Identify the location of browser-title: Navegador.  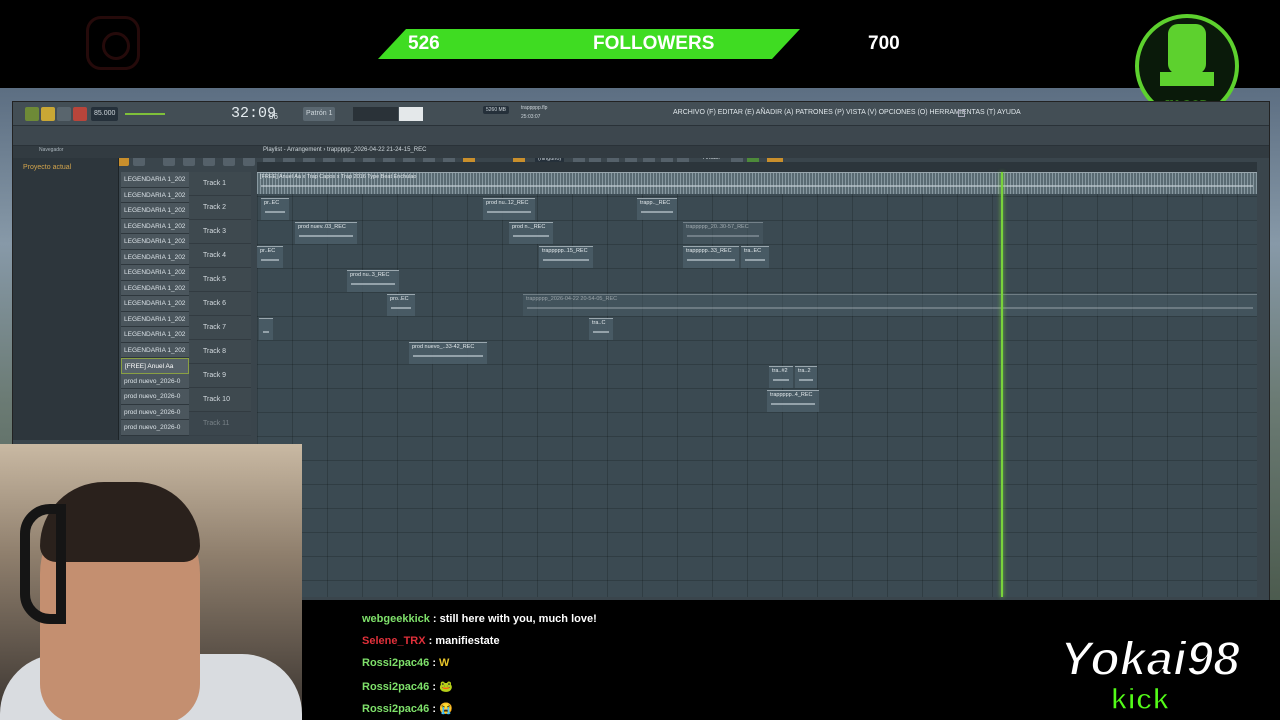
(51, 150).